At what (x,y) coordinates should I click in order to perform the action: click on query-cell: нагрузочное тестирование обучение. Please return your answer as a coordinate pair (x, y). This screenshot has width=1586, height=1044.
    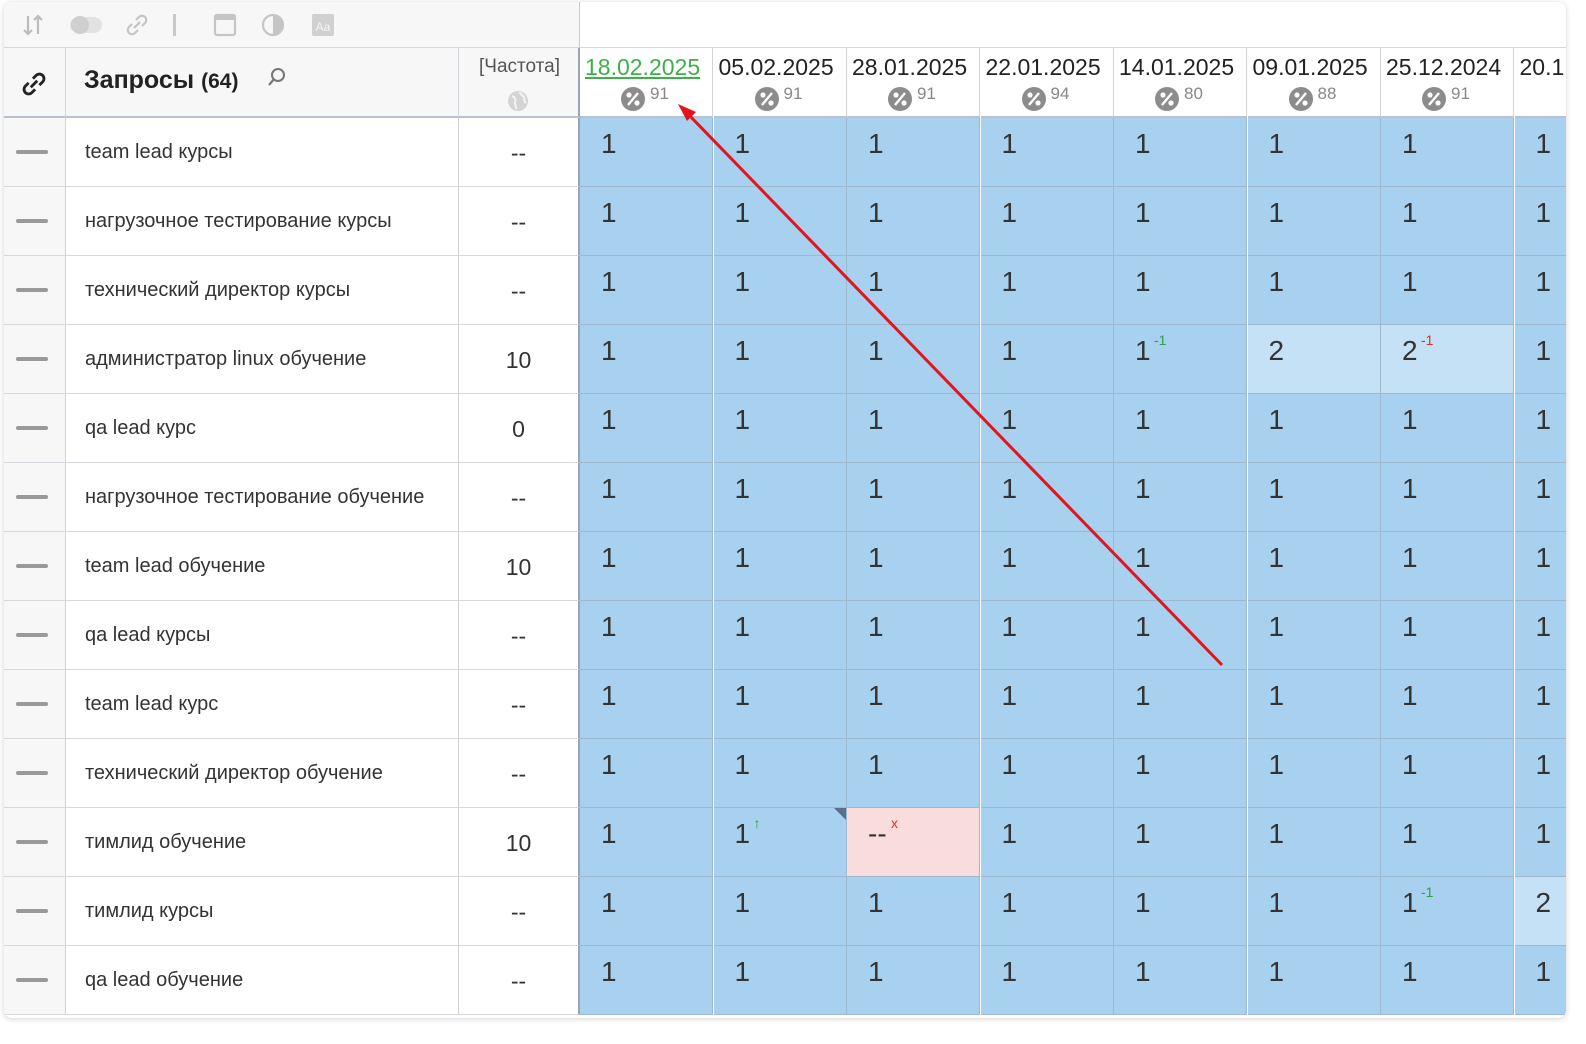
    Looking at the image, I should click on (262, 497).